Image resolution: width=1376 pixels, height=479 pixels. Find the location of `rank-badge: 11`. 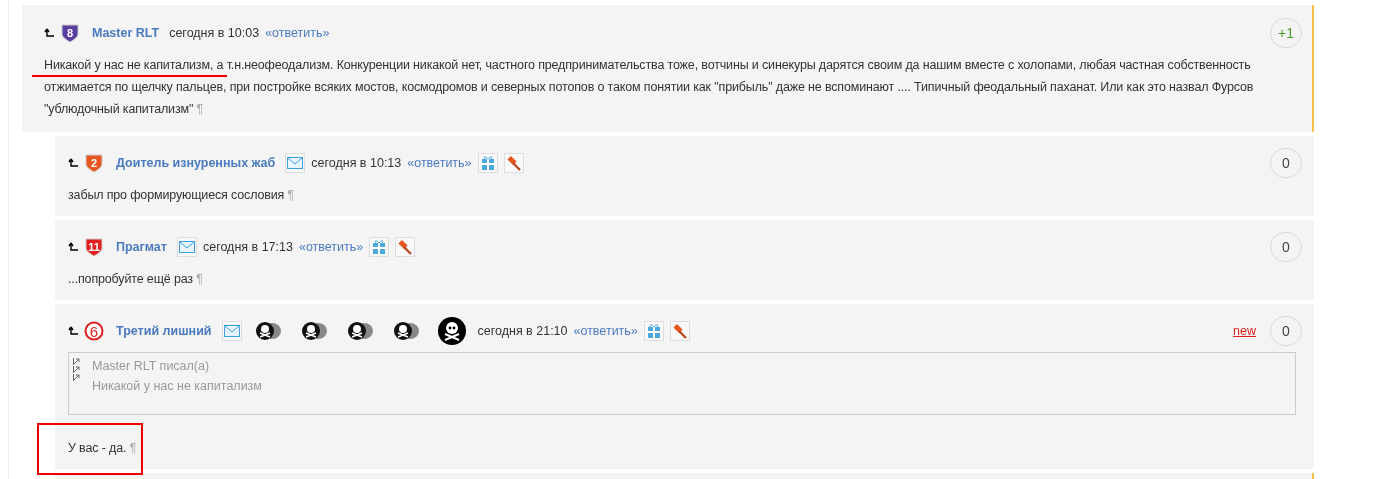

rank-badge: 11 is located at coordinates (94, 247).